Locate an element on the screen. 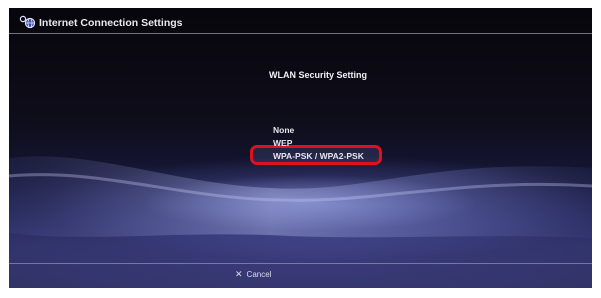 Image resolution: width=601 pixels, height=298 pixels. option-none: None is located at coordinates (283, 130).